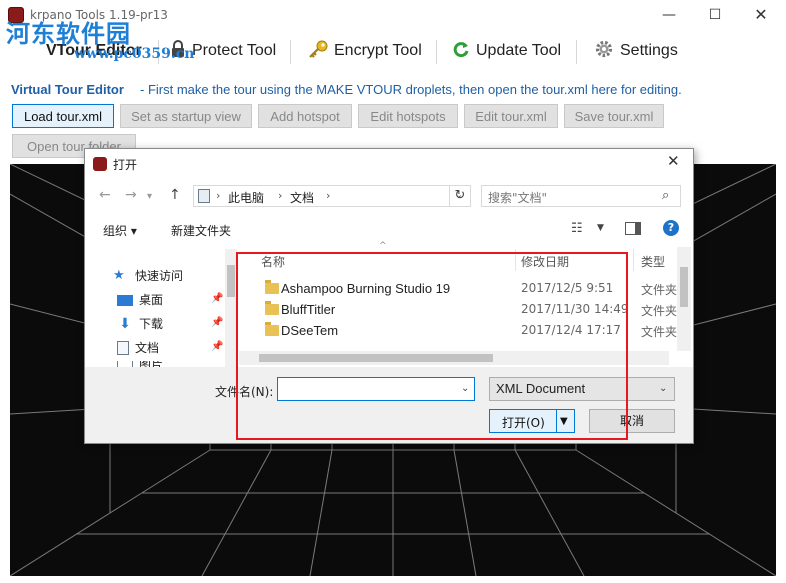  Describe the element at coordinates (151, 324) in the screenshot. I see `nav-item-label: 下载` at that location.